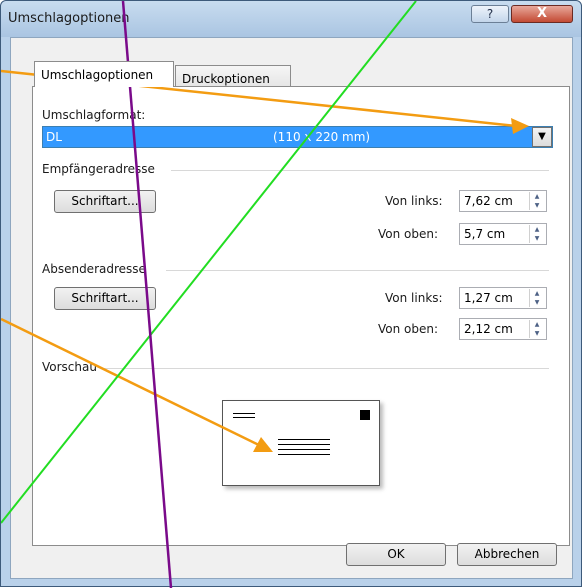  What do you see at coordinates (520, 126) in the screenshot?
I see `arrow-head-icon` at bounding box center [520, 126].